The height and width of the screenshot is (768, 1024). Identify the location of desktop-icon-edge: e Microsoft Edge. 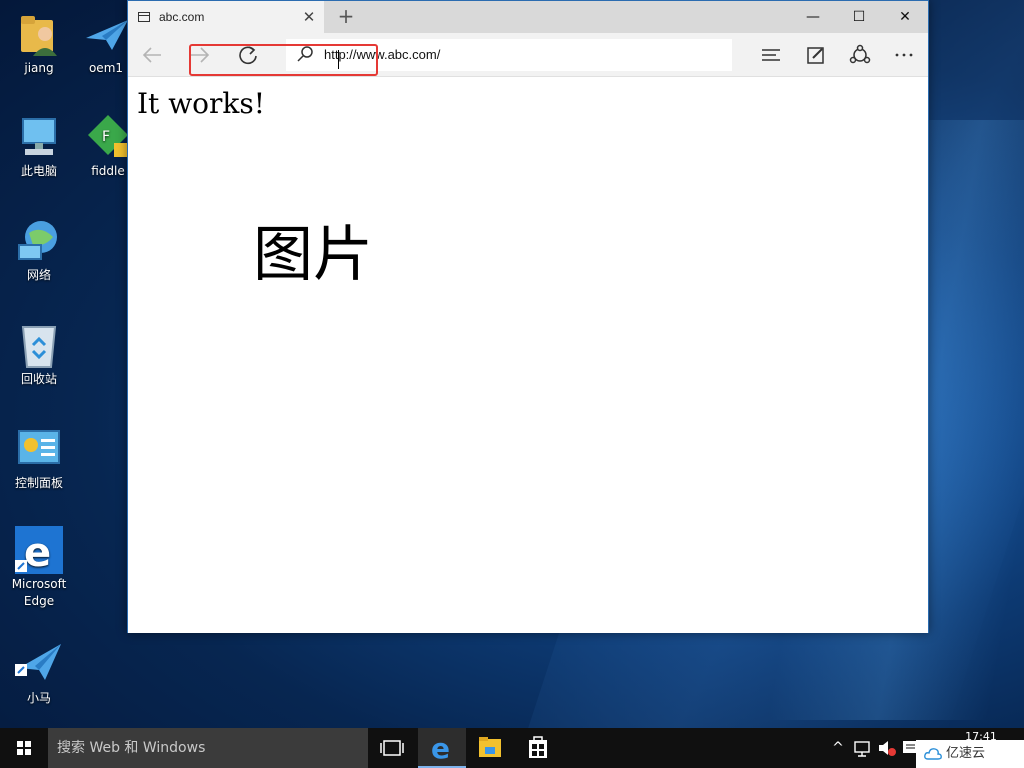
(39, 568).